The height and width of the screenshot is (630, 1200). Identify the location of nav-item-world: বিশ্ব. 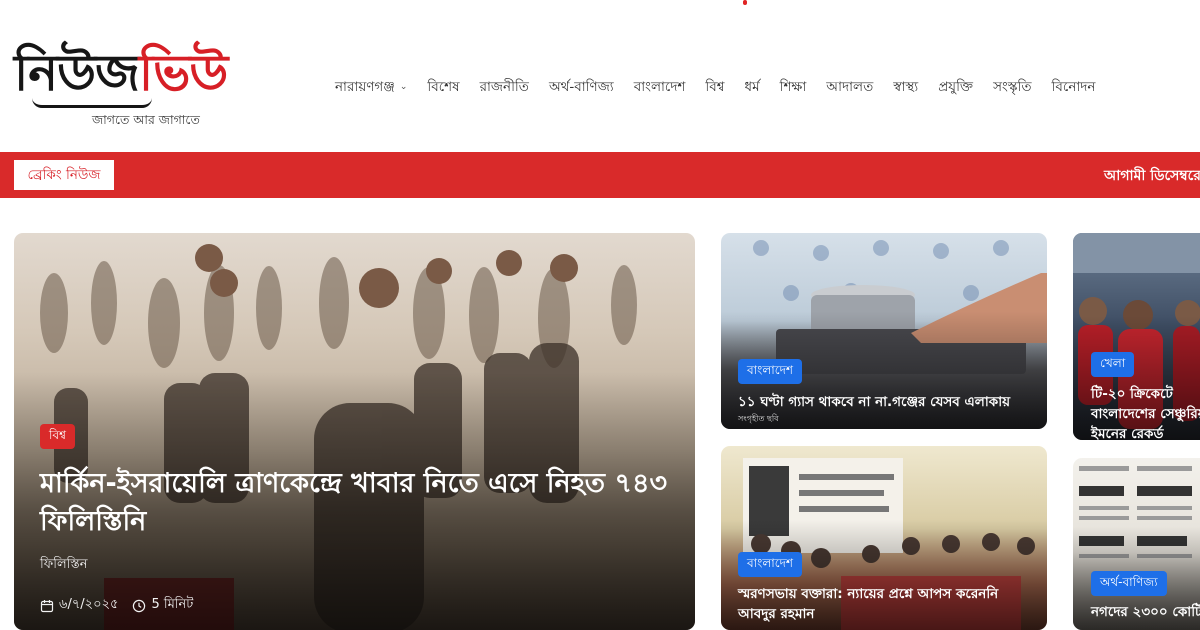
(714, 87).